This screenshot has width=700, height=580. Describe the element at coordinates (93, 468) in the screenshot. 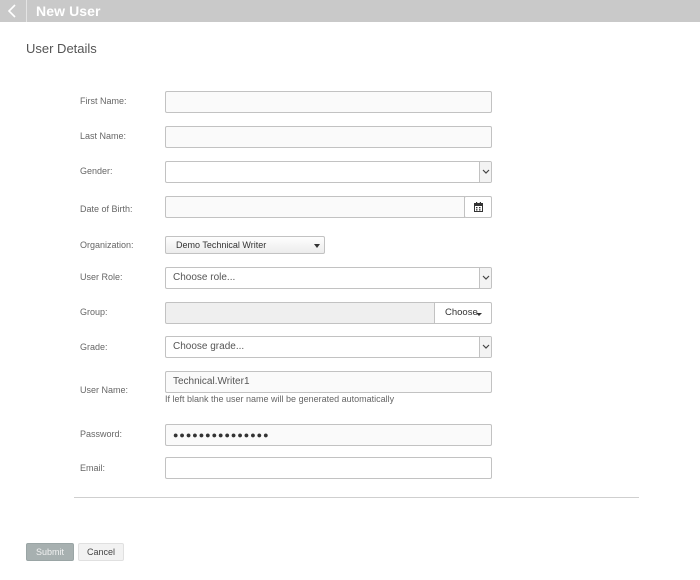

I see `email-label: Email:` at that location.